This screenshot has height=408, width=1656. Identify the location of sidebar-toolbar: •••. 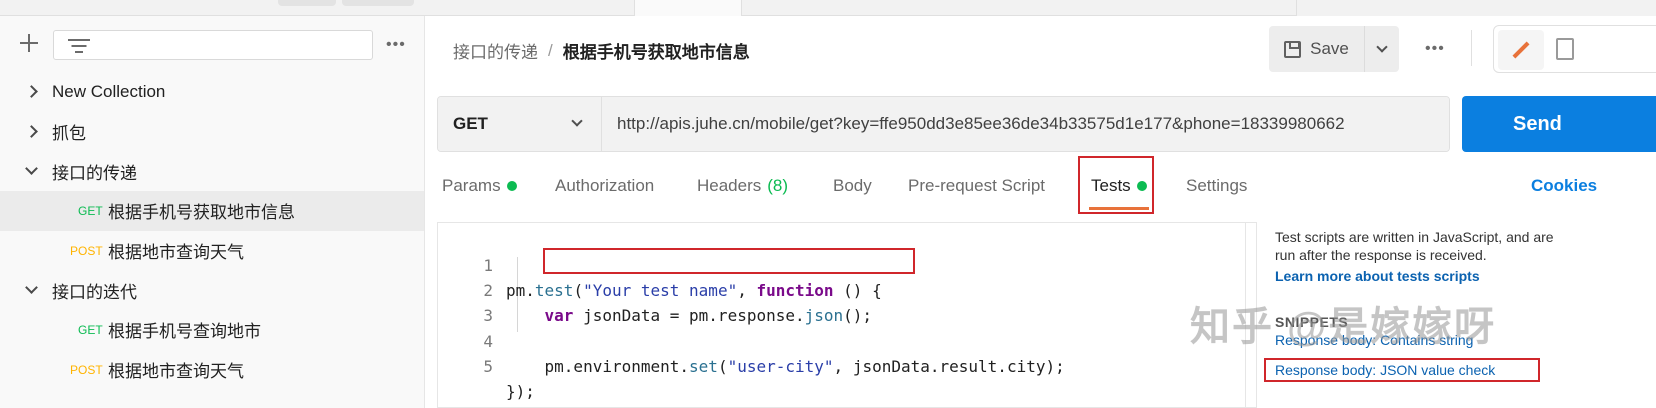
(212, 44).